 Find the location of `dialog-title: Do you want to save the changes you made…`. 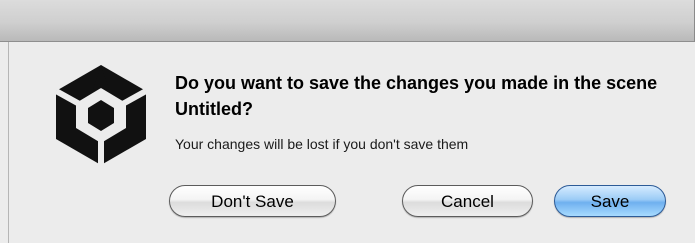

dialog-title: Do you want to save the changes you made… is located at coordinates (416, 96).